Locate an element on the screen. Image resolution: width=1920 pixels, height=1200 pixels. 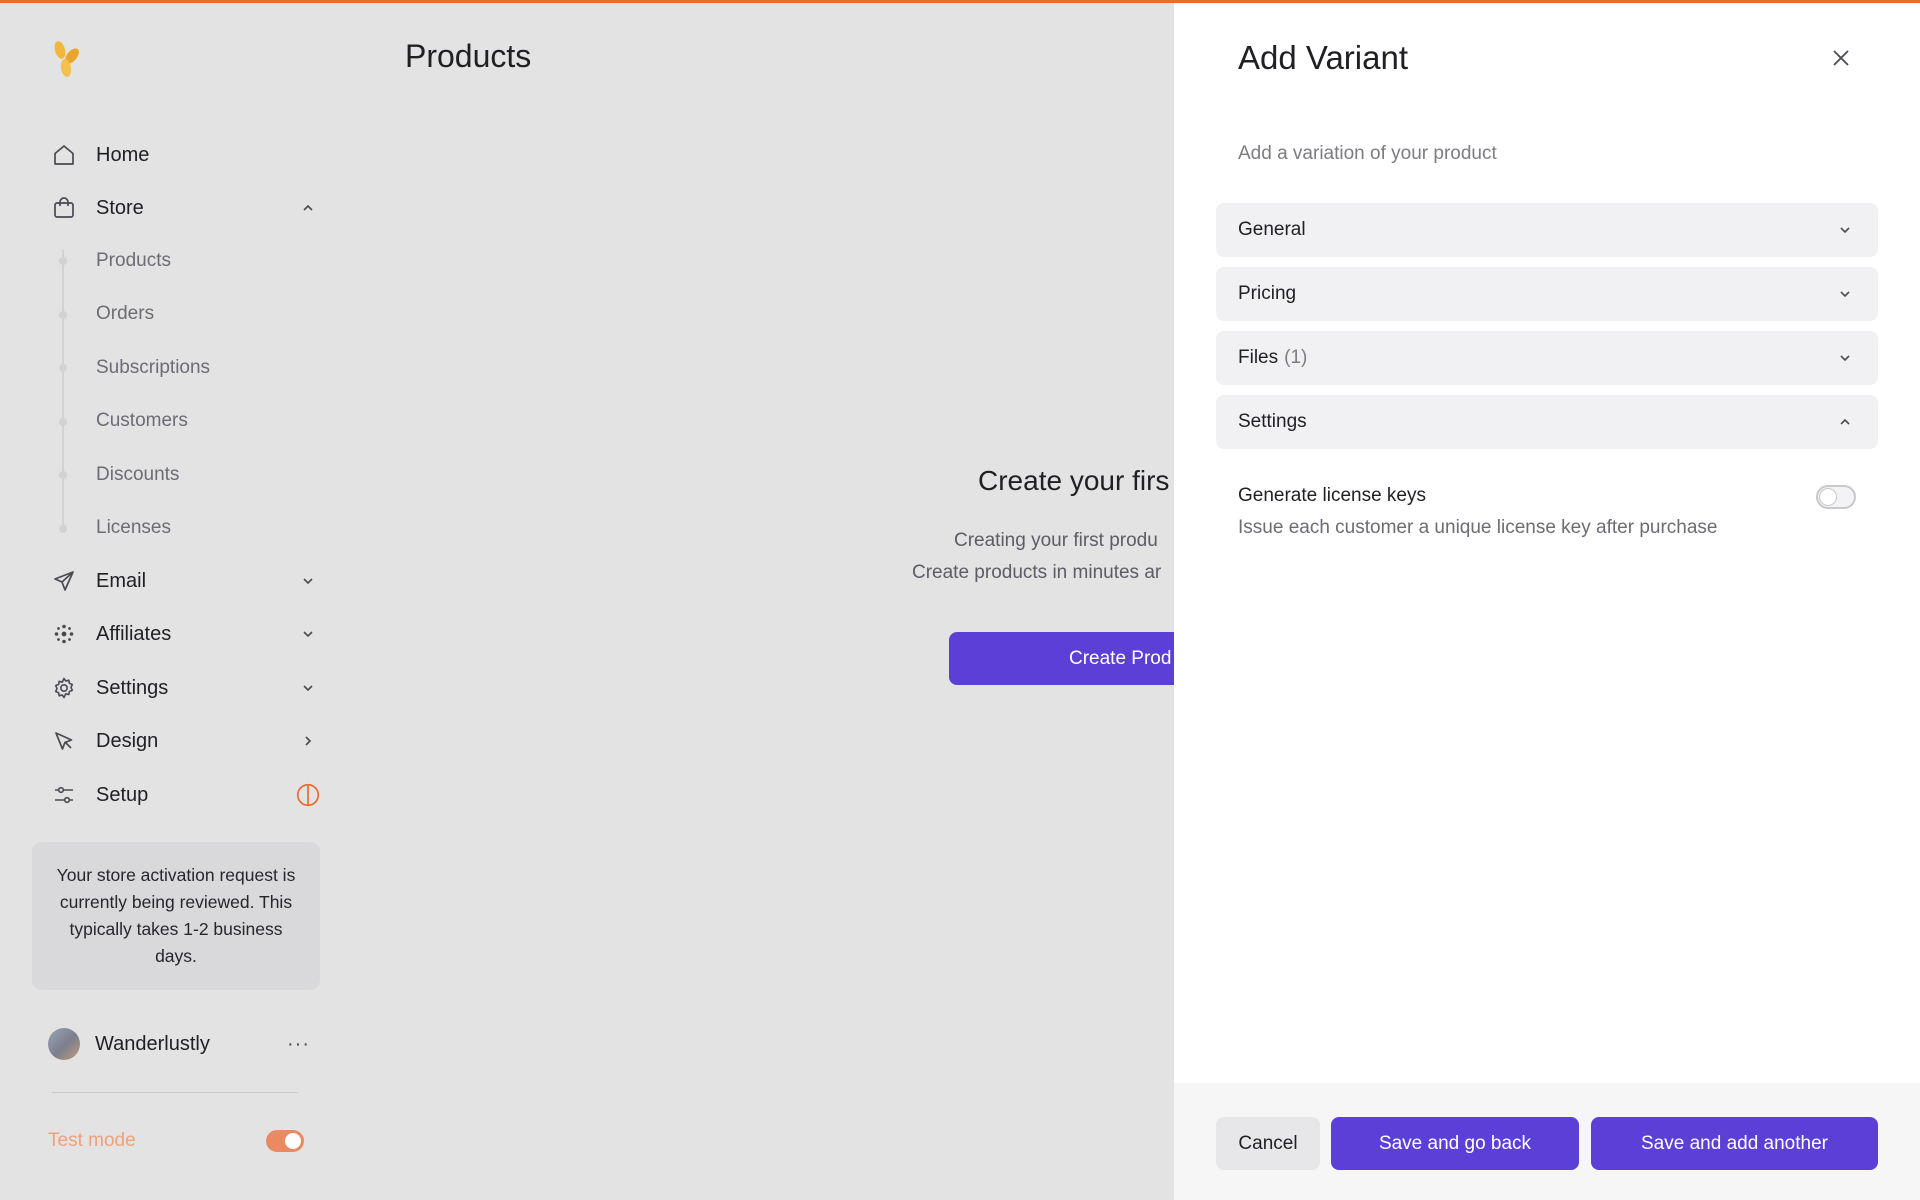
nav-settings: Settings is located at coordinates (181, 688).